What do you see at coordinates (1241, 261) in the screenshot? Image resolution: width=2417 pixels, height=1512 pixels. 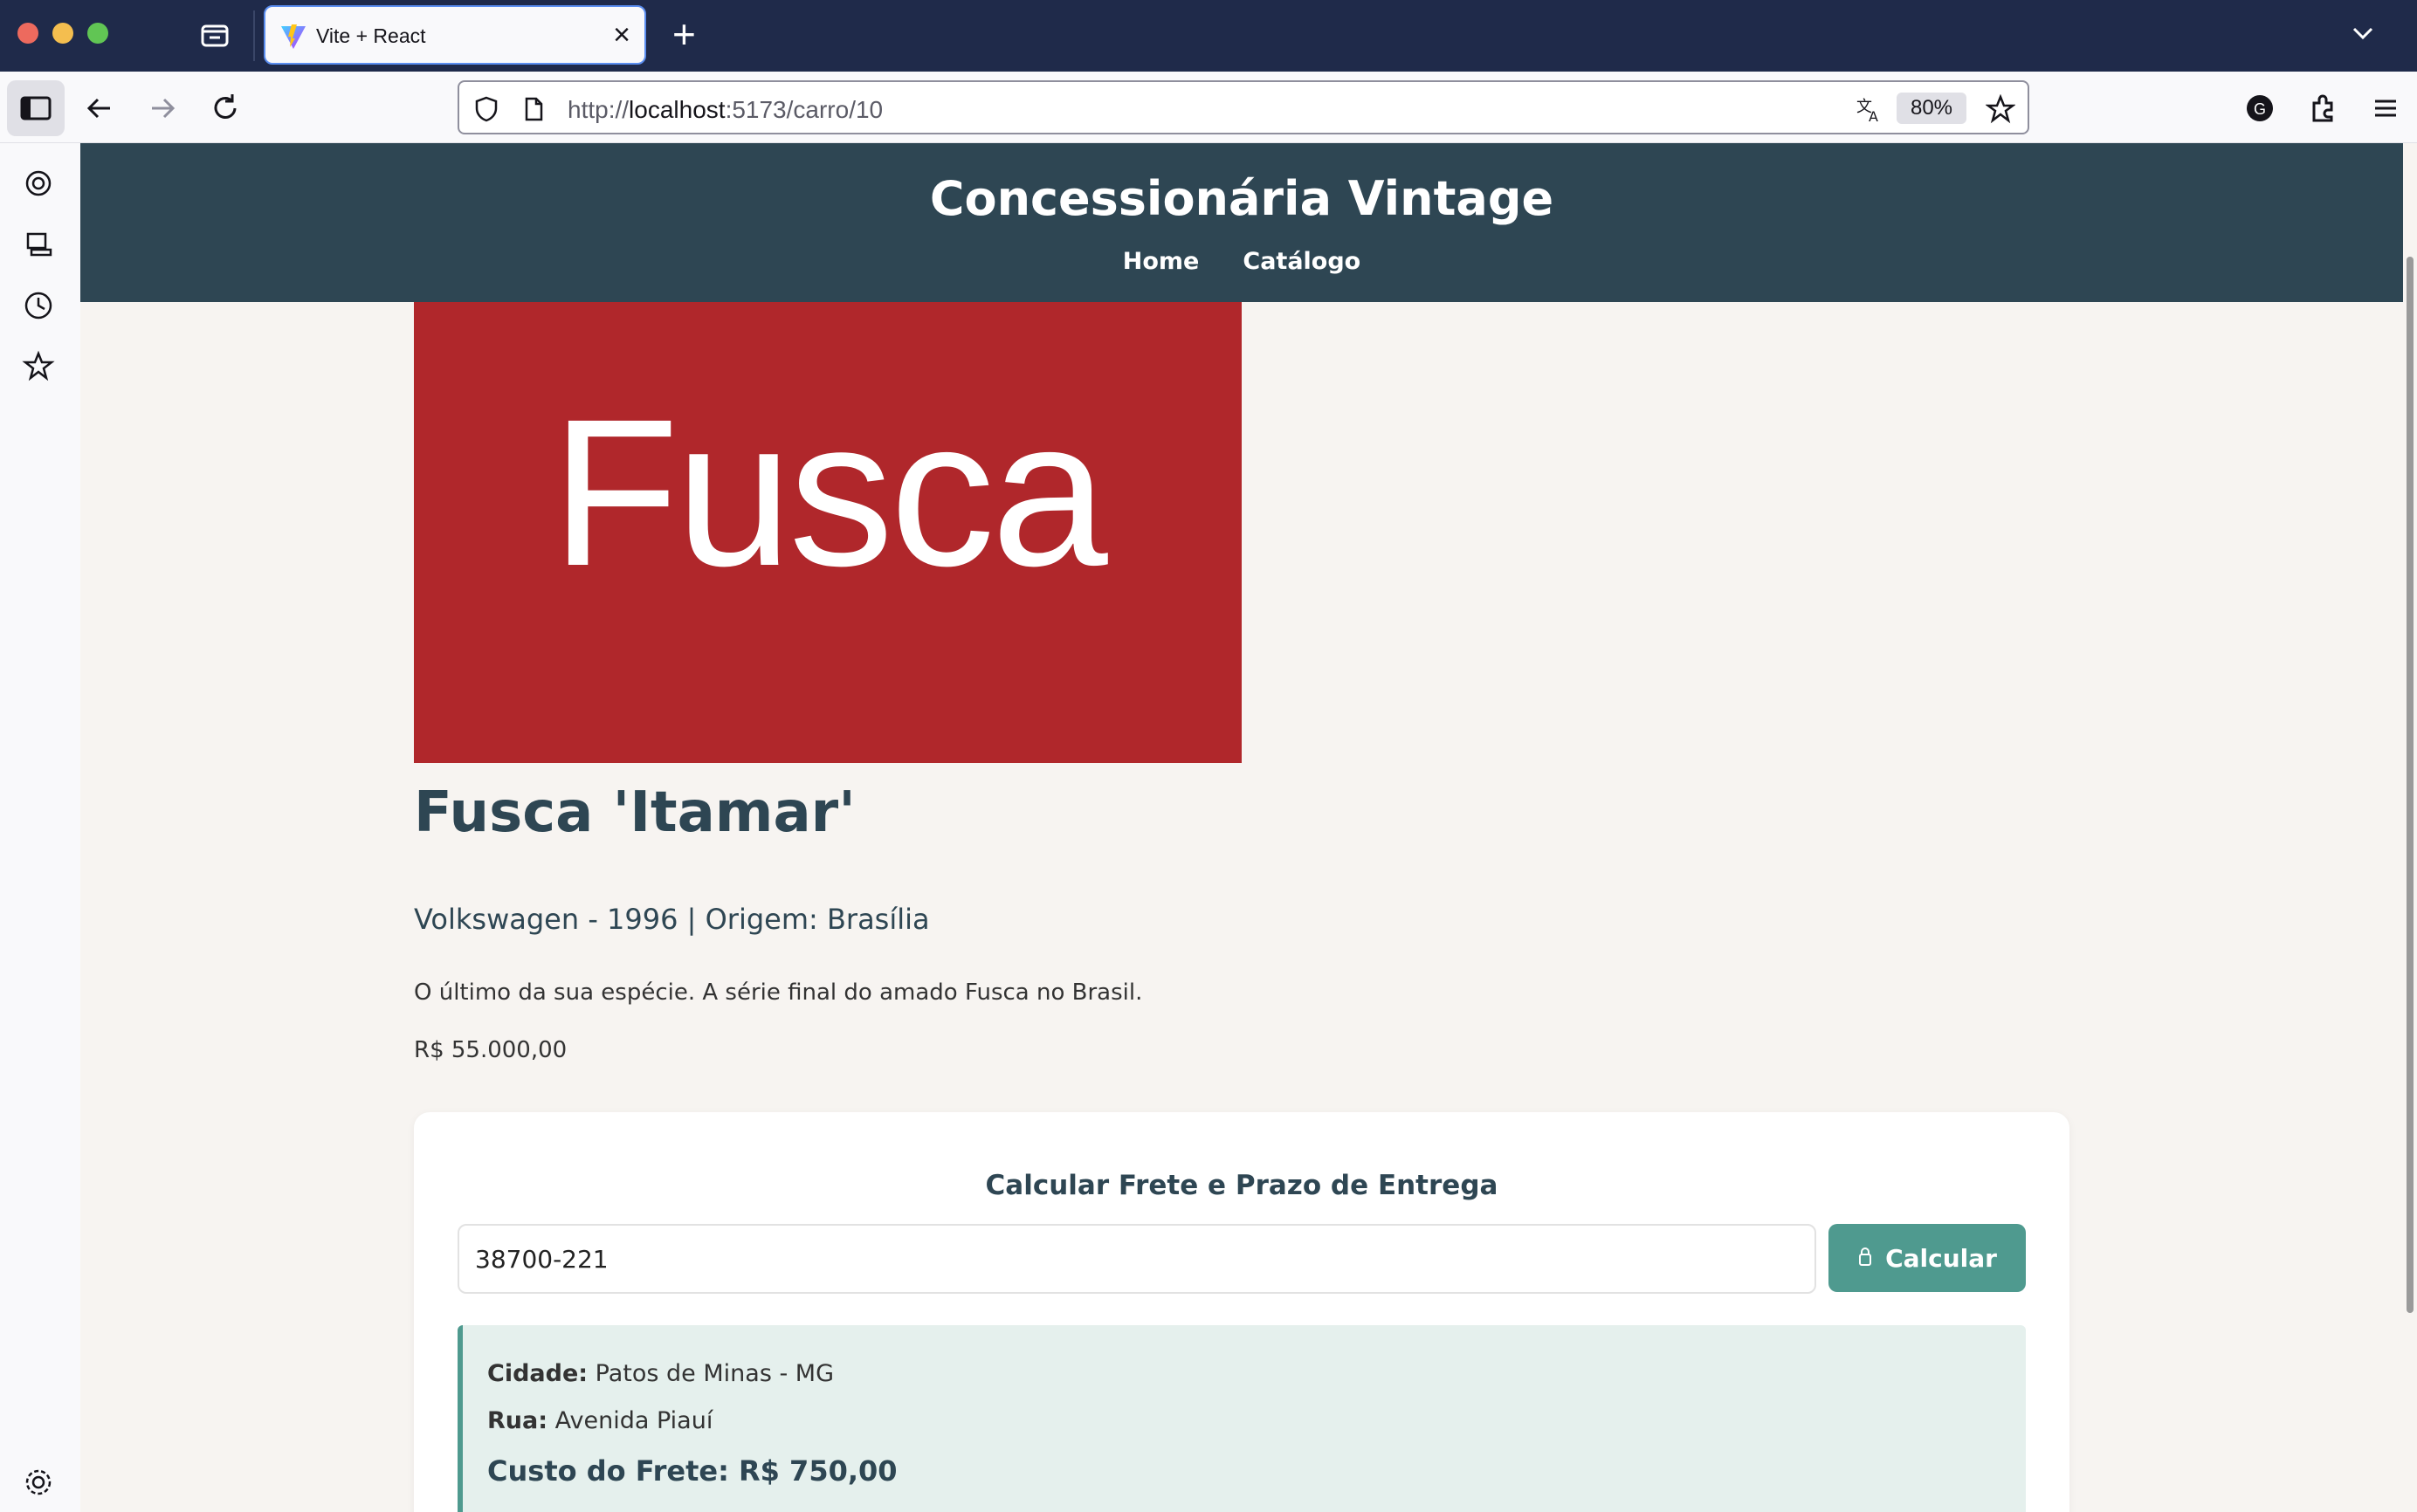 I see `site-nav: Home Catálogo` at bounding box center [1241, 261].